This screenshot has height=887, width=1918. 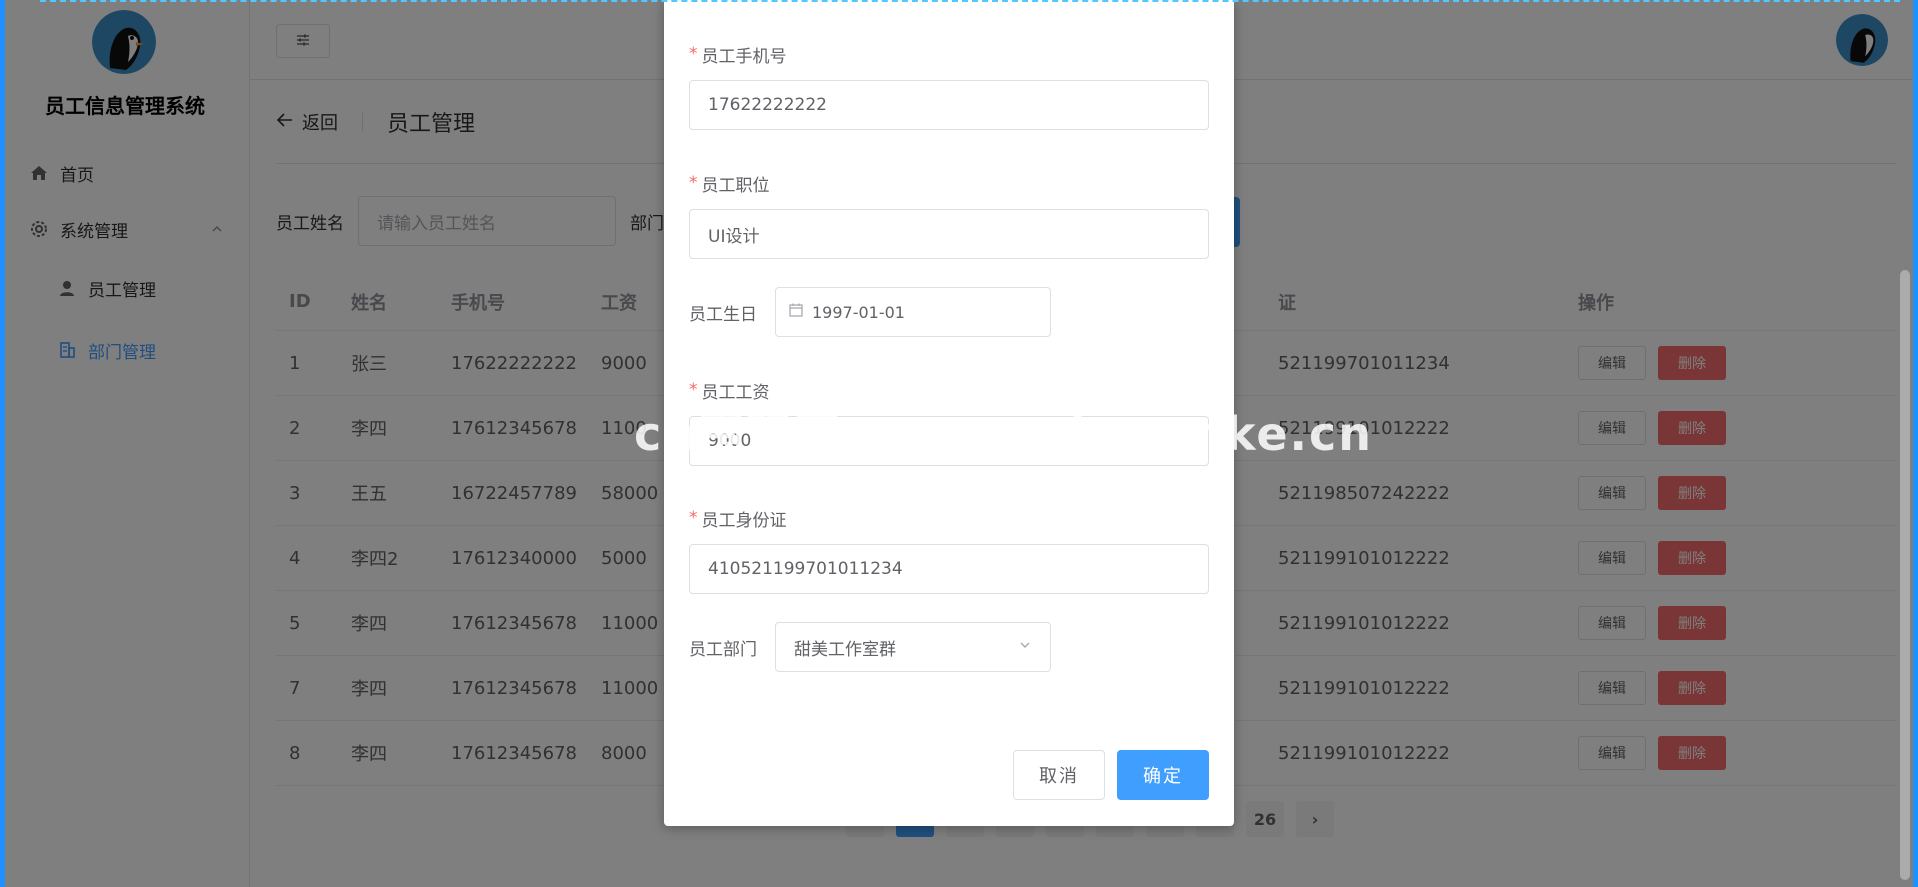 I want to click on idcard-label-text: 员工身份证, so click(x=744, y=520).